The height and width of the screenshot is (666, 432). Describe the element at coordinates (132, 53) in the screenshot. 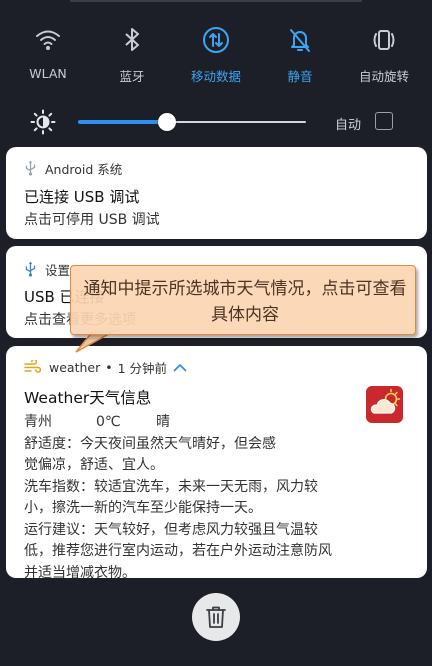

I see `qs-bluetooth-tile: 蓝牙` at that location.